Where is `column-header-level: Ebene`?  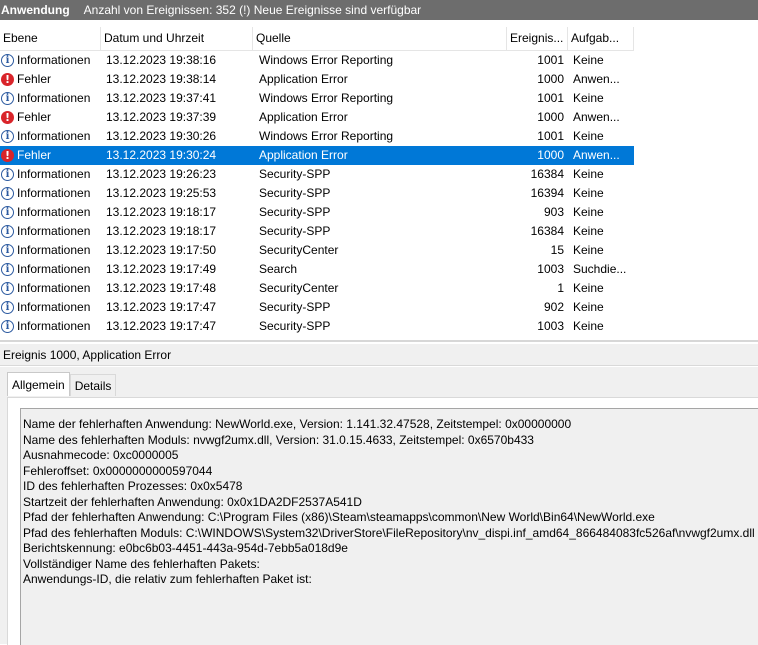 column-header-level: Ebene is located at coordinates (50, 38).